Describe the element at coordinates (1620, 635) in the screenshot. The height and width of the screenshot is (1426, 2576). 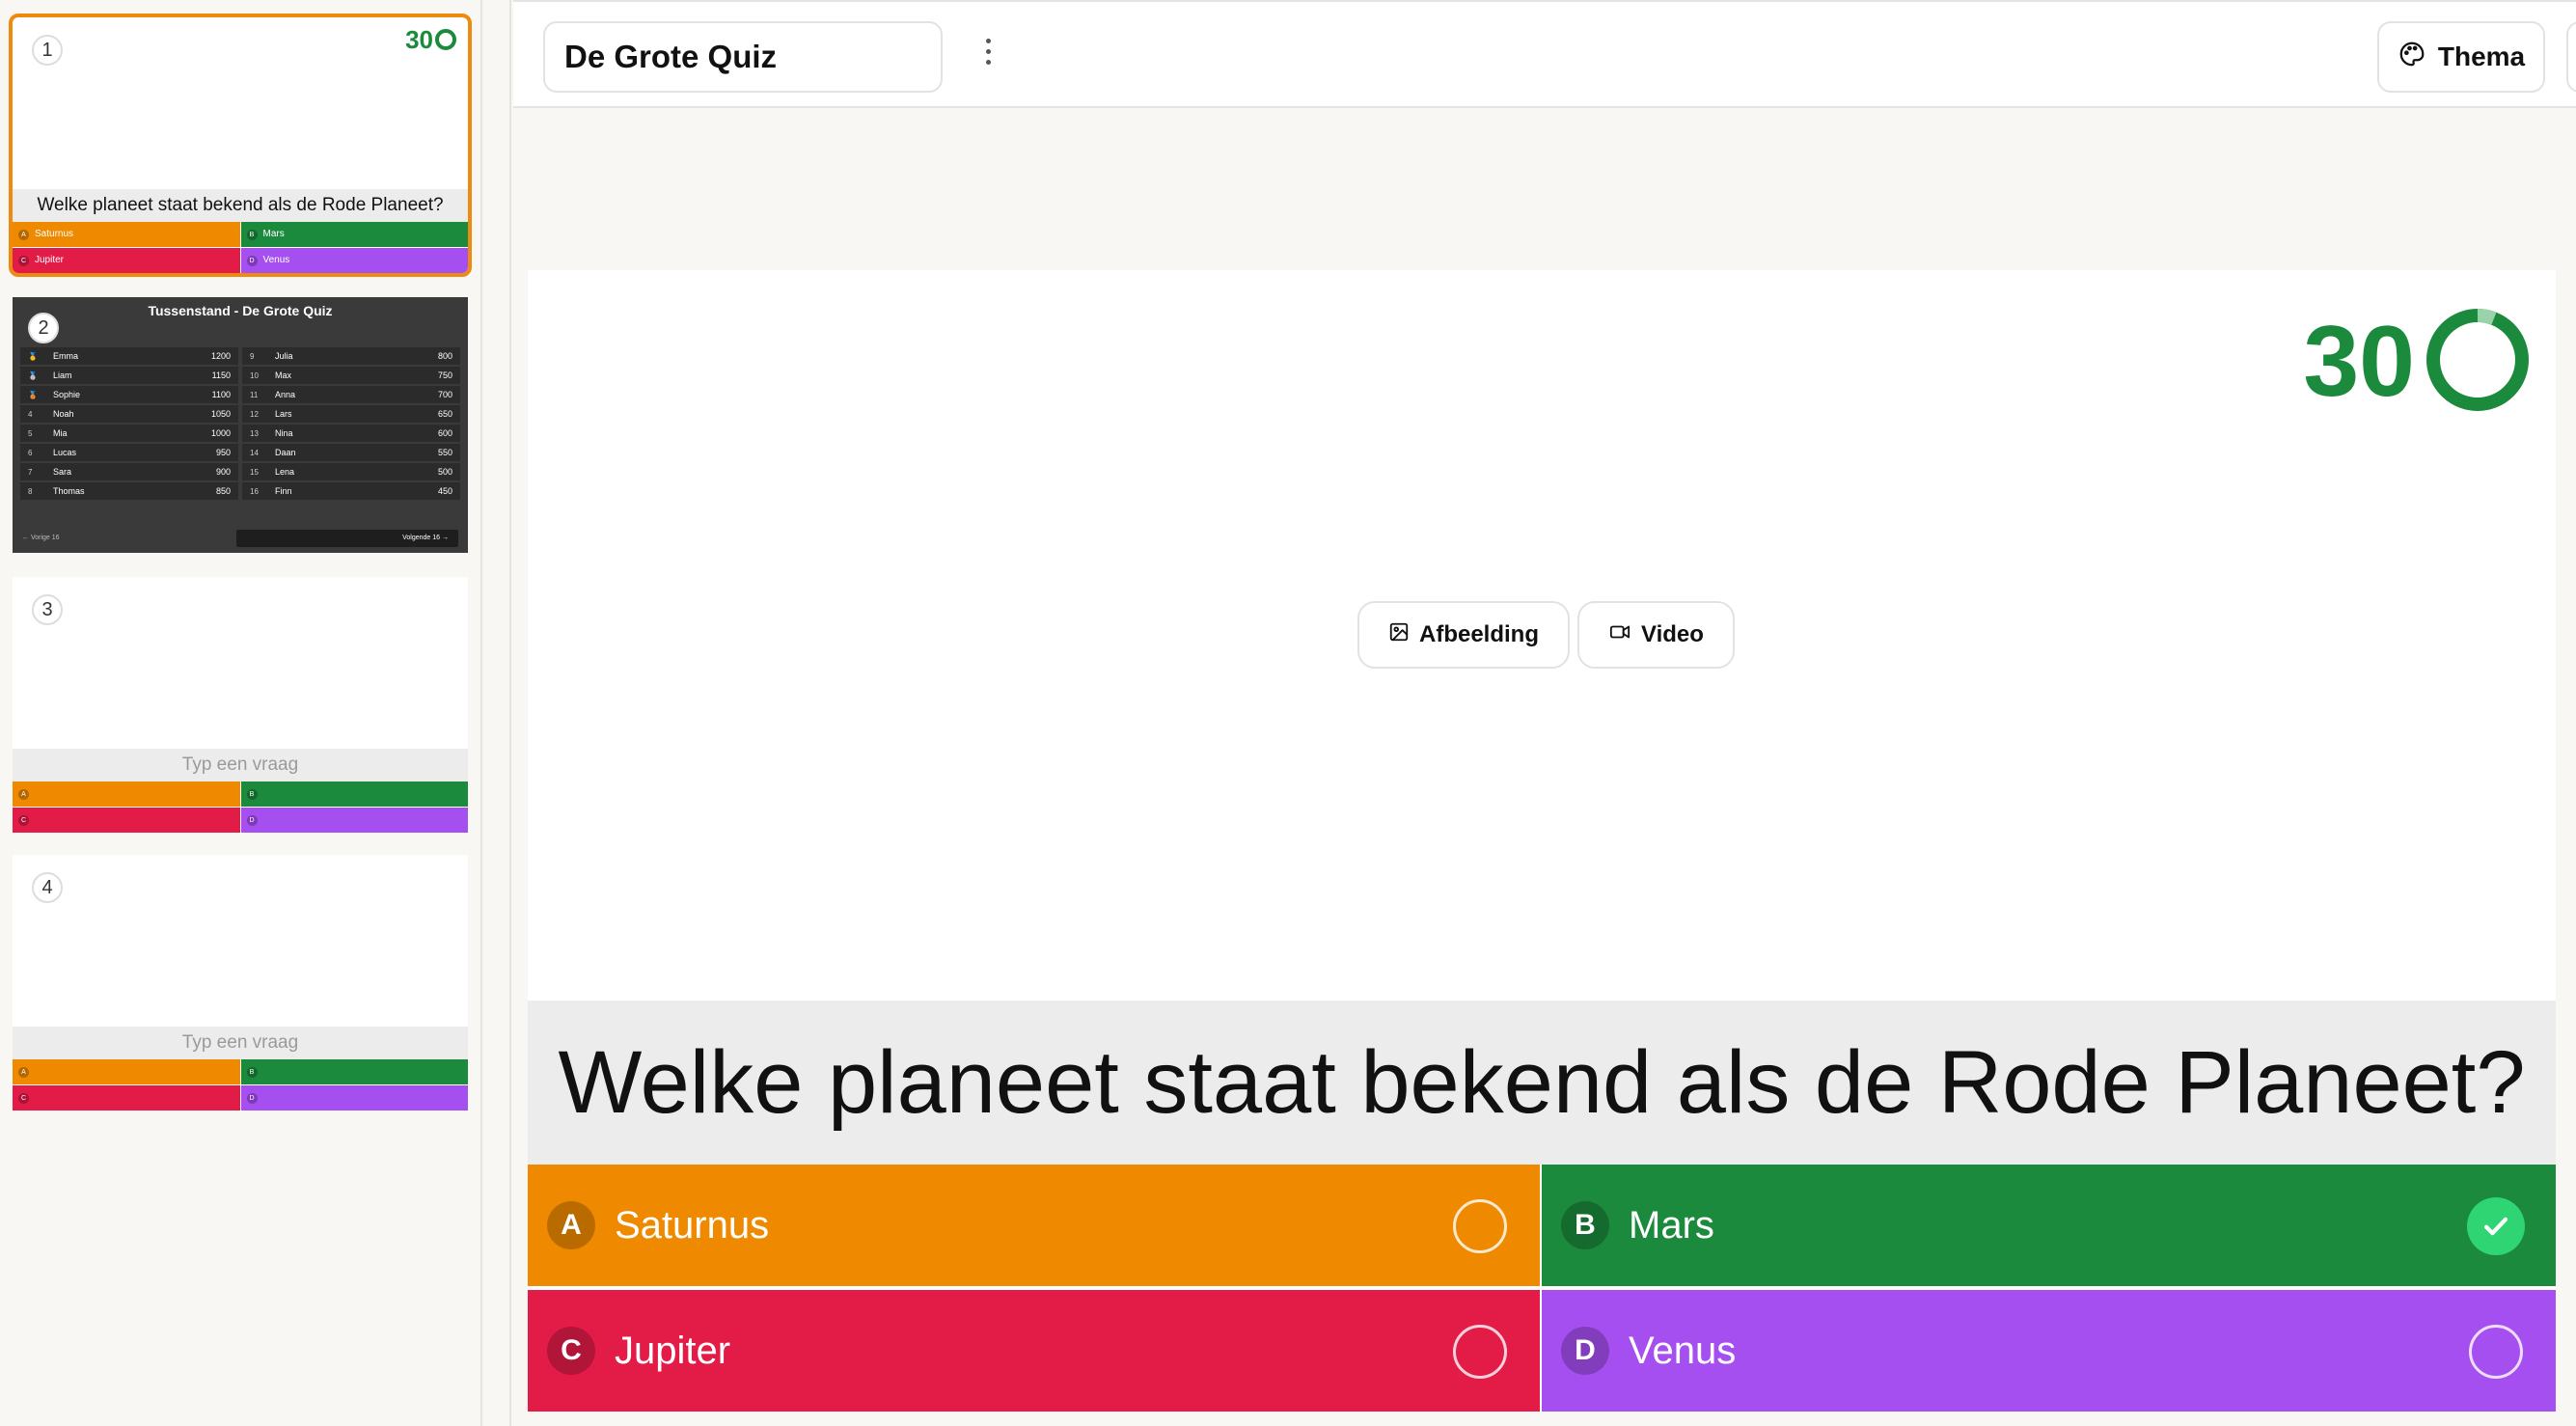
I see `video-icon` at that location.